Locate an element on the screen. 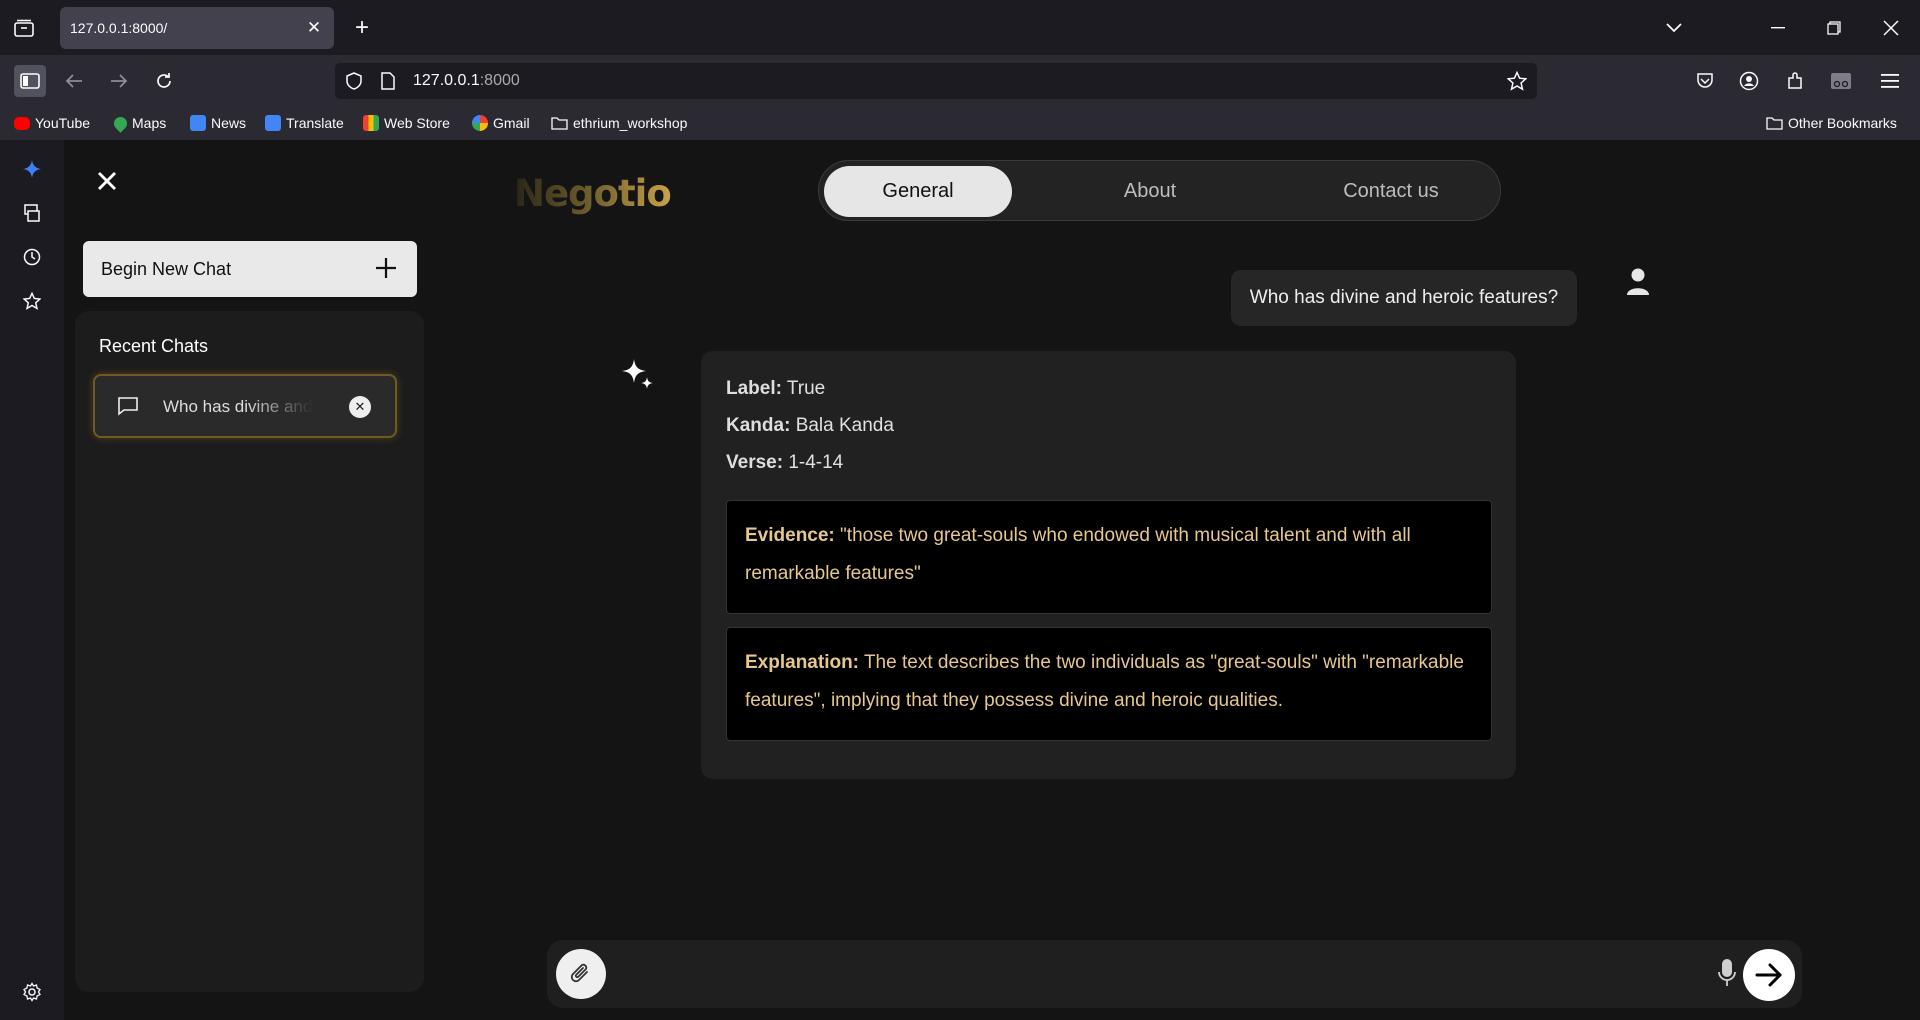 The image size is (1920, 1020). web-store-icon is located at coordinates (371, 123).